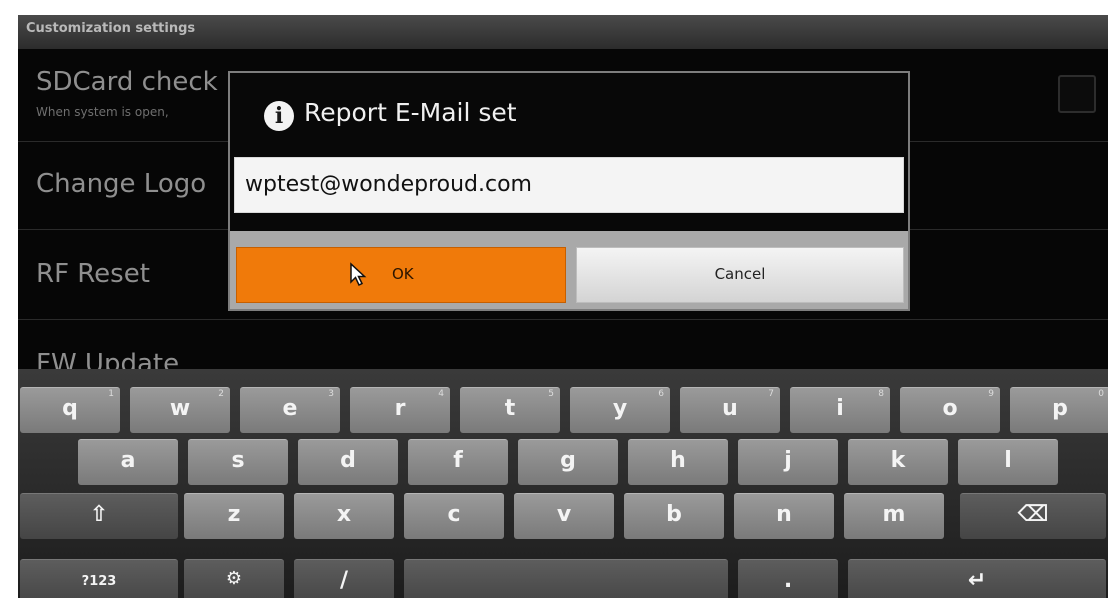 The width and height of the screenshot is (1108, 598). I want to click on key-label: c, so click(454, 514).